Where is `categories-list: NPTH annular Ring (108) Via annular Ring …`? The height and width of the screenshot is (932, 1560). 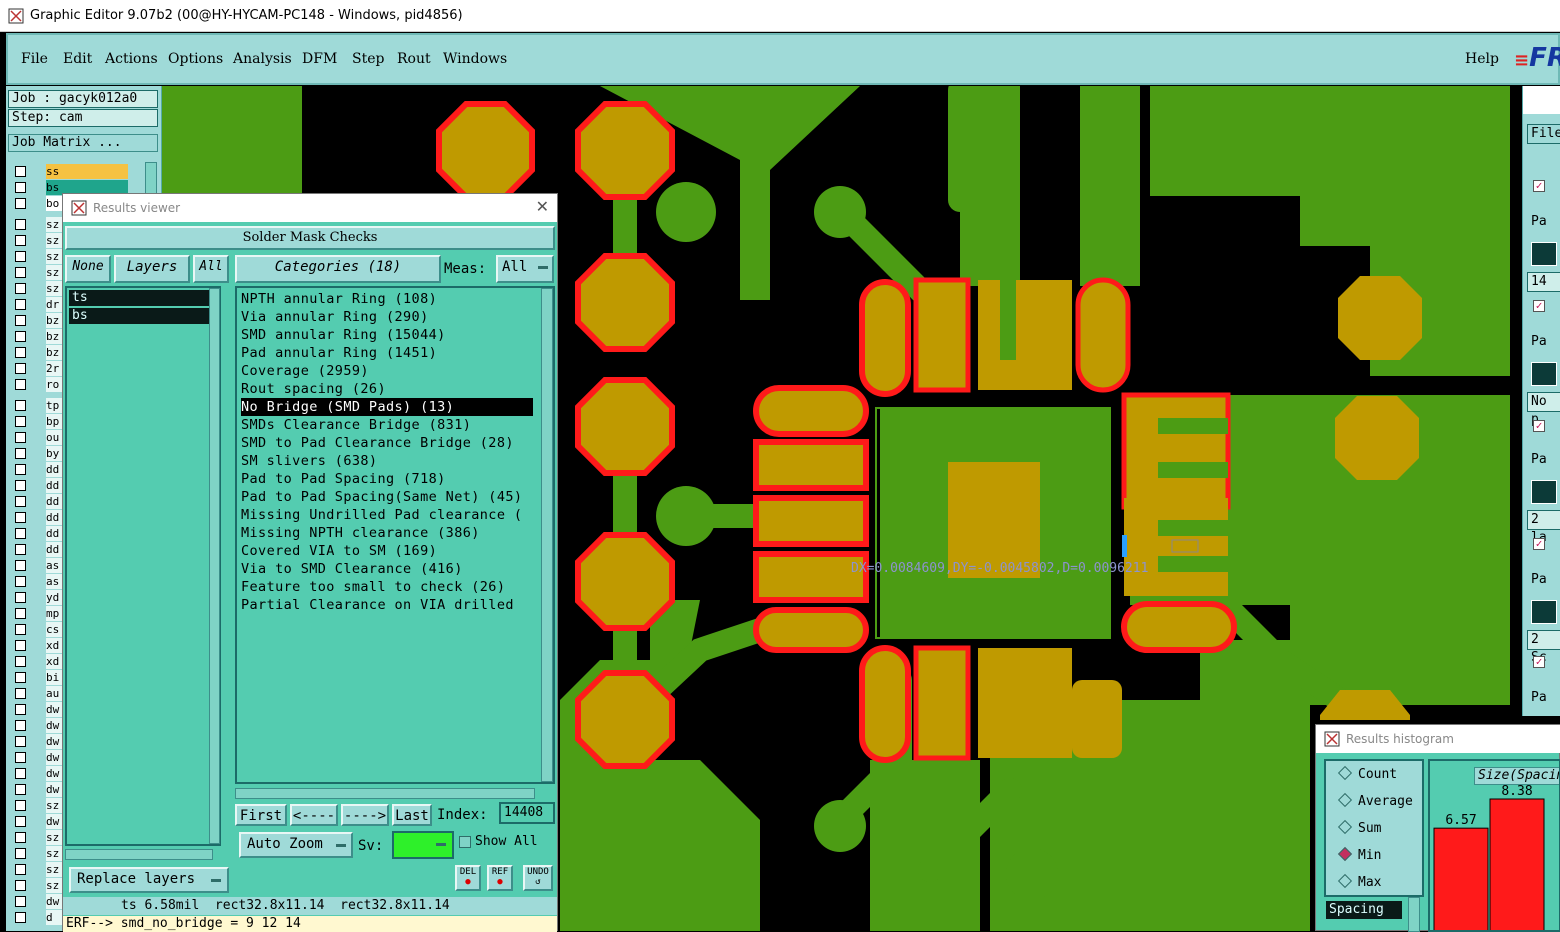 categories-list: NPTH annular Ring (108) Via annular Ring … is located at coordinates (395, 535).